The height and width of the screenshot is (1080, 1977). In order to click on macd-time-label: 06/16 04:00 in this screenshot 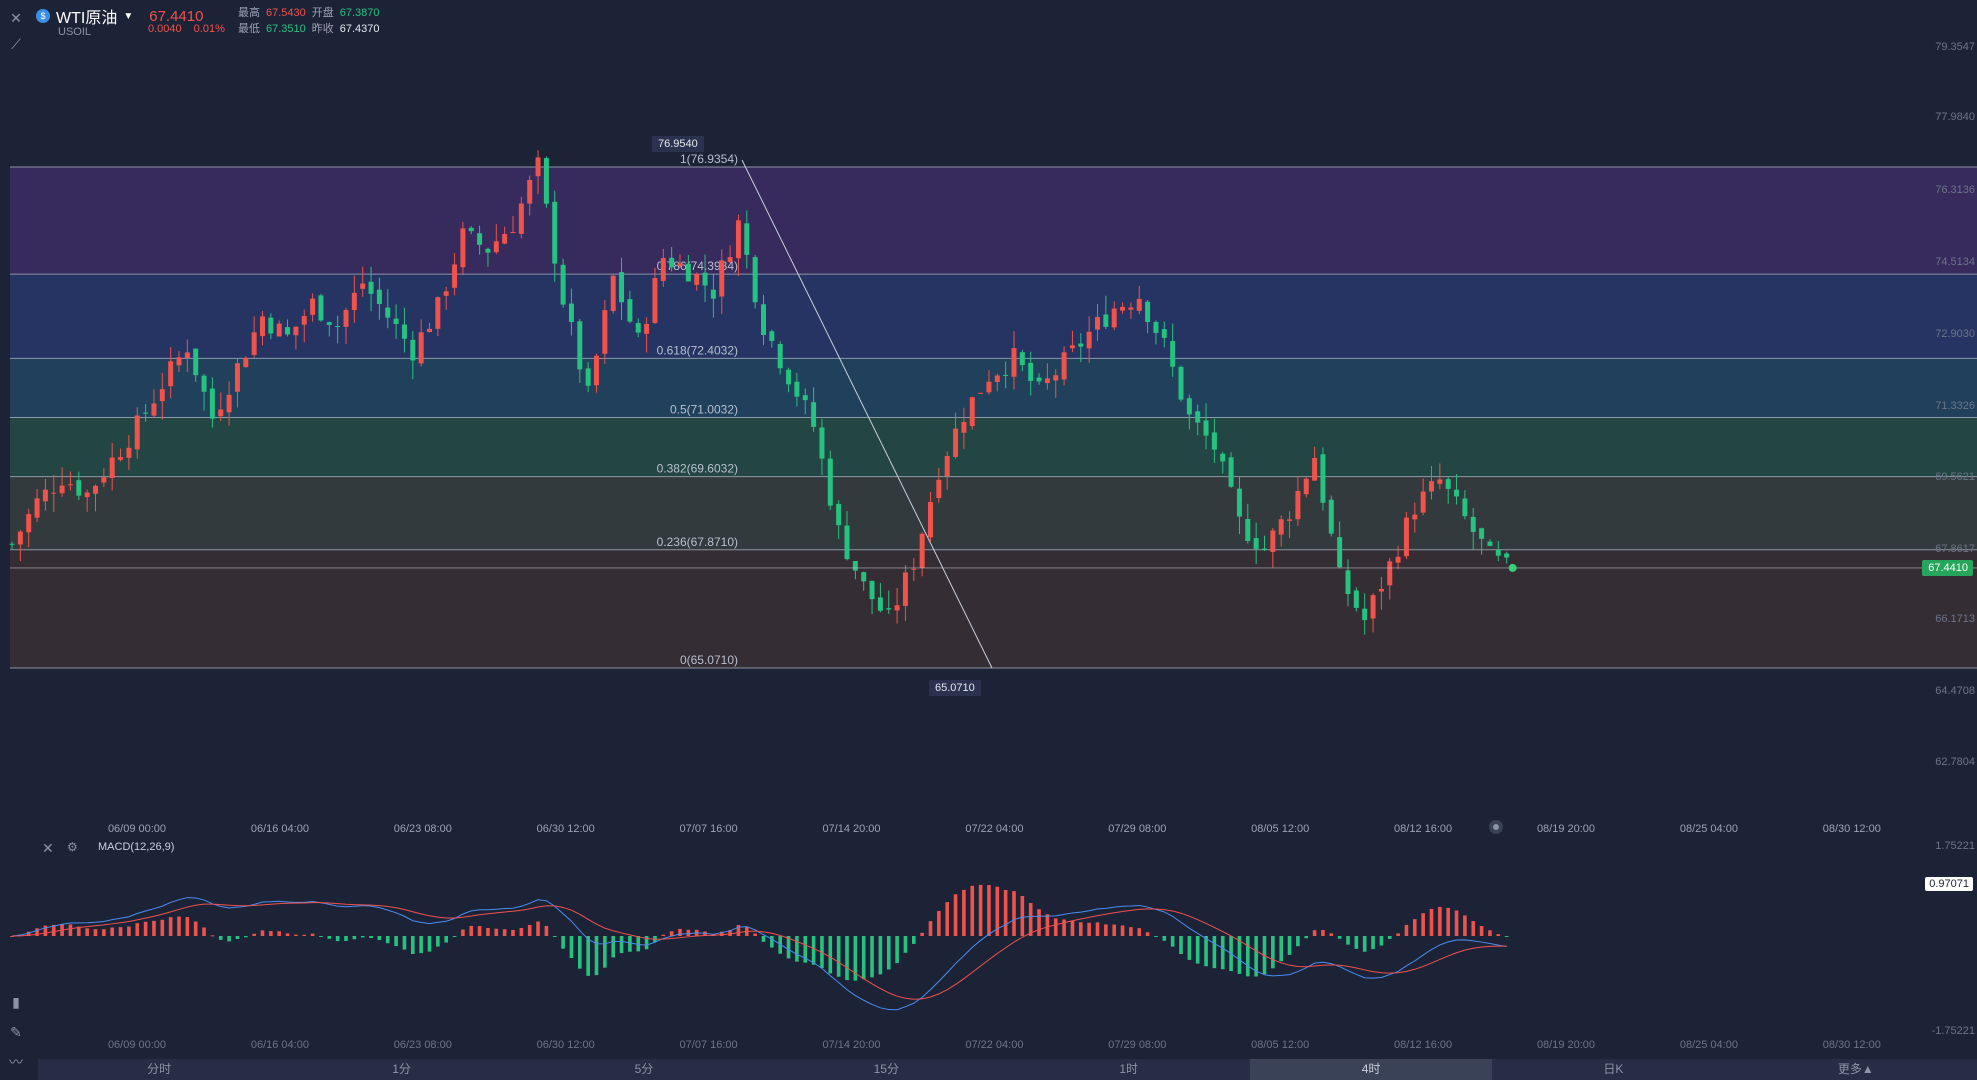, I will do `click(280, 1045)`.